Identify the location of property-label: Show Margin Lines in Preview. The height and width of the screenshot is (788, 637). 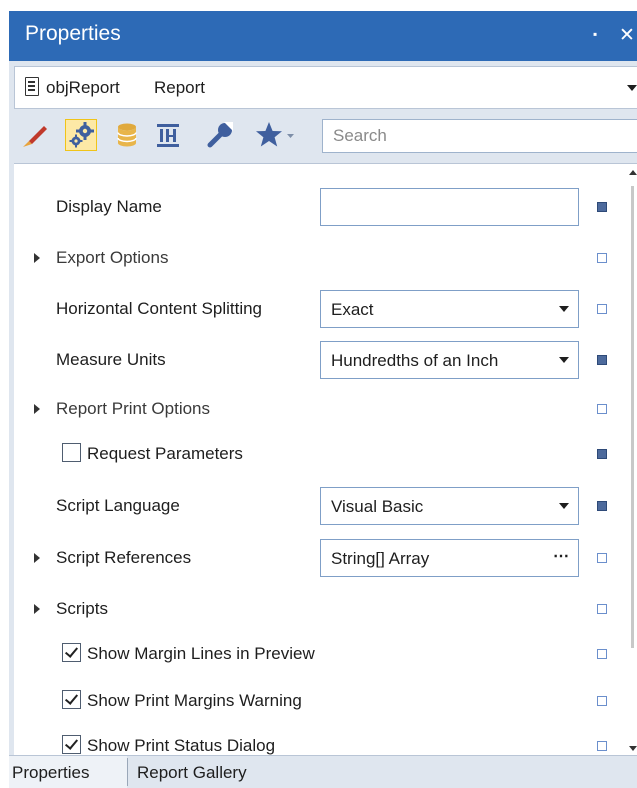
(201, 653).